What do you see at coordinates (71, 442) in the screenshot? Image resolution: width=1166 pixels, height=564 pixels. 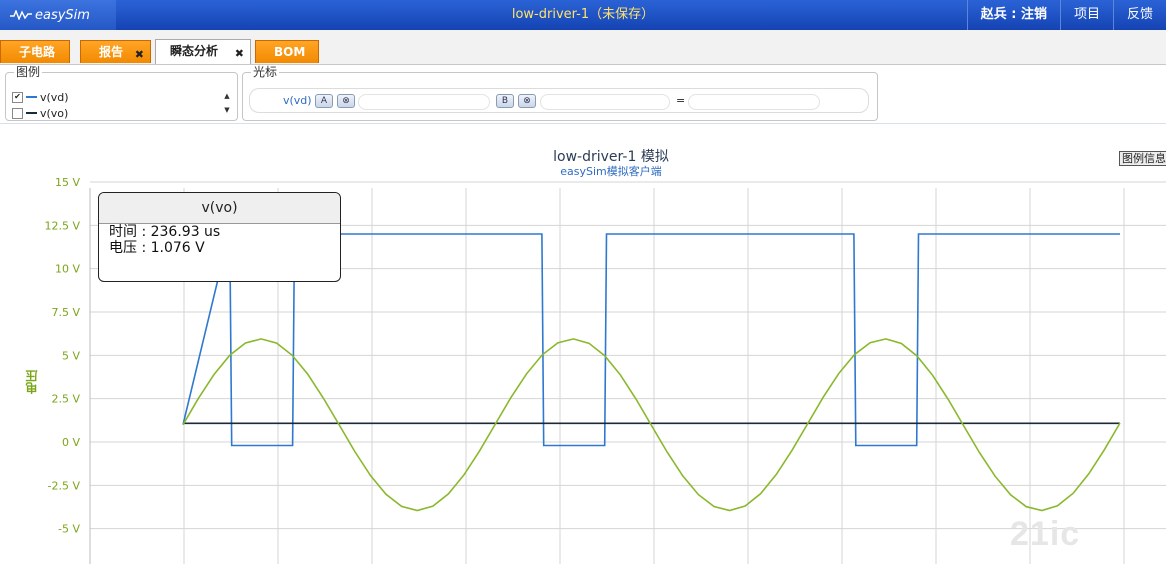 I see `y-tick-label: 0 V` at bounding box center [71, 442].